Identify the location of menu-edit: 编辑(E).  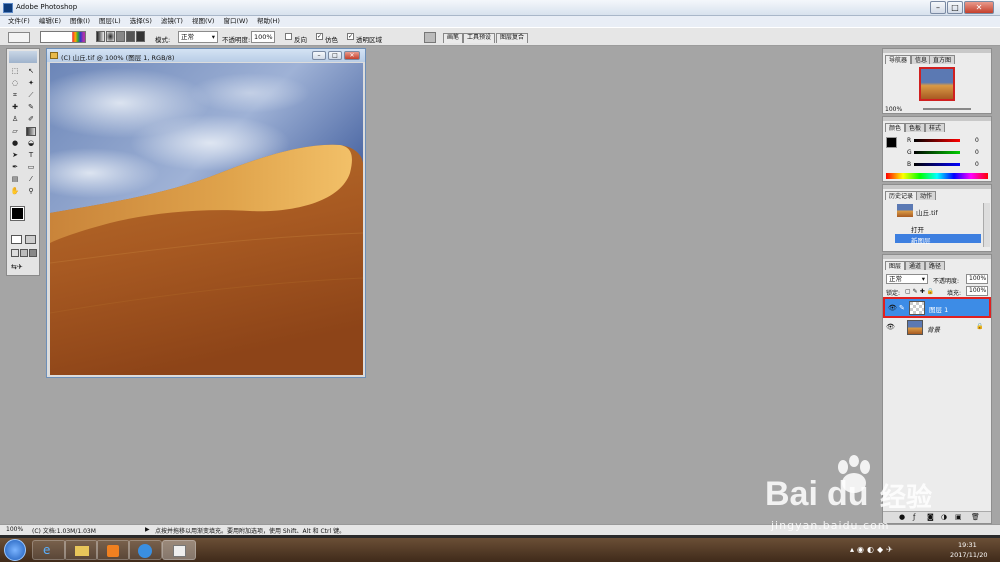
(50, 21).